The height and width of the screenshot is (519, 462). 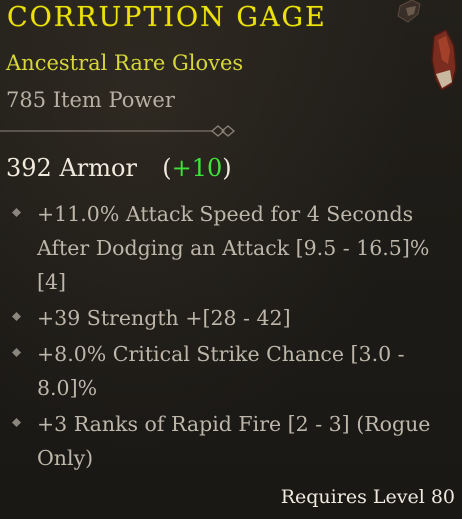 What do you see at coordinates (90, 100) in the screenshot?
I see `item-power: 785 Item Power` at bounding box center [90, 100].